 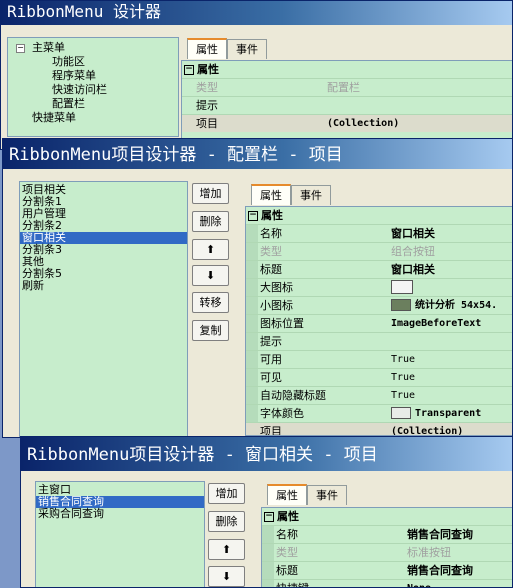 I want to click on prop-row-name: 名称 销售合同查询, so click(x=387, y=534).